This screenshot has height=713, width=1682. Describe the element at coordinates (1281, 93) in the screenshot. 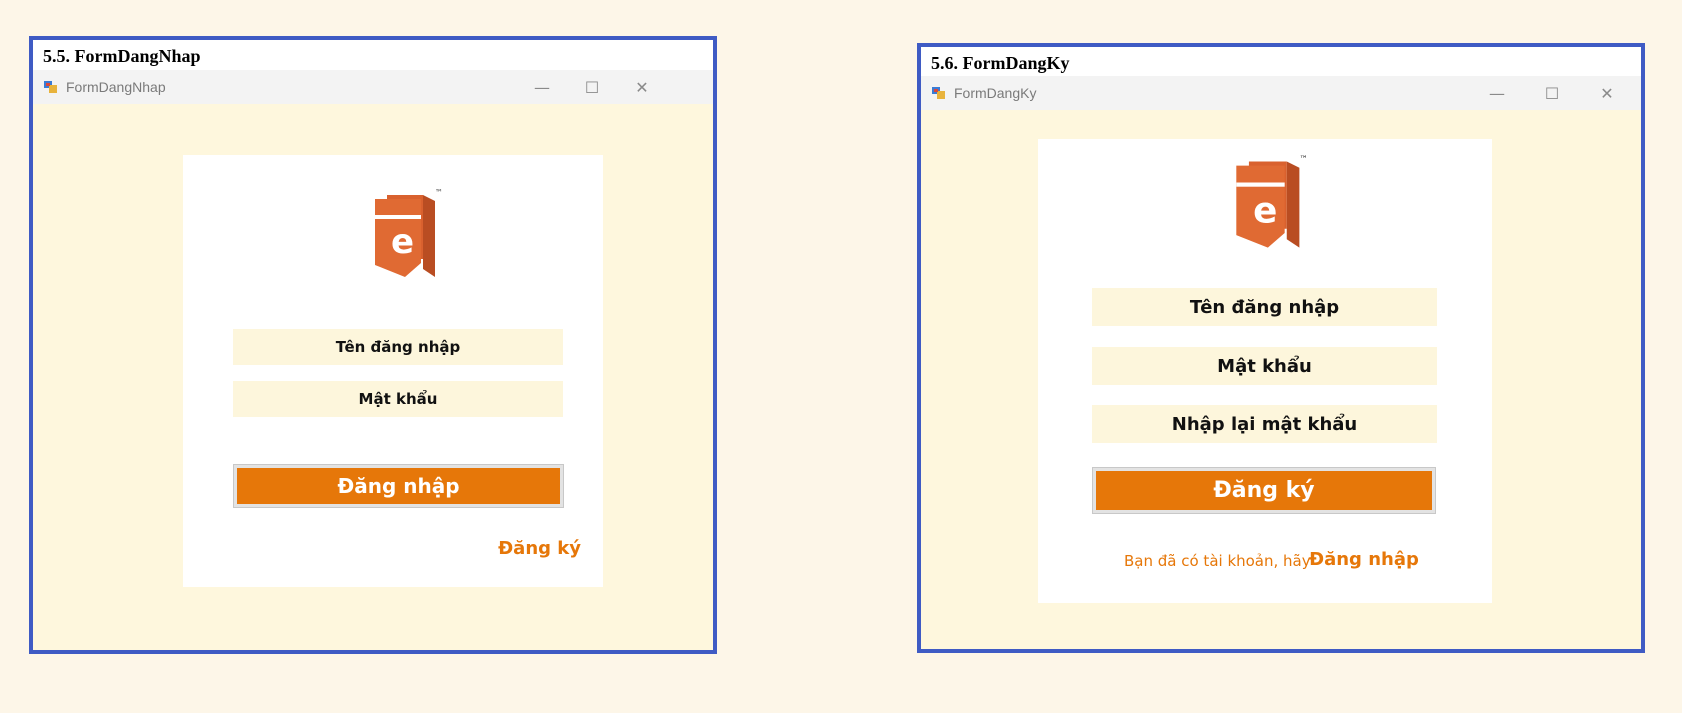

I see `window-titlebar: FormDangKy — ☐ ✕` at that location.